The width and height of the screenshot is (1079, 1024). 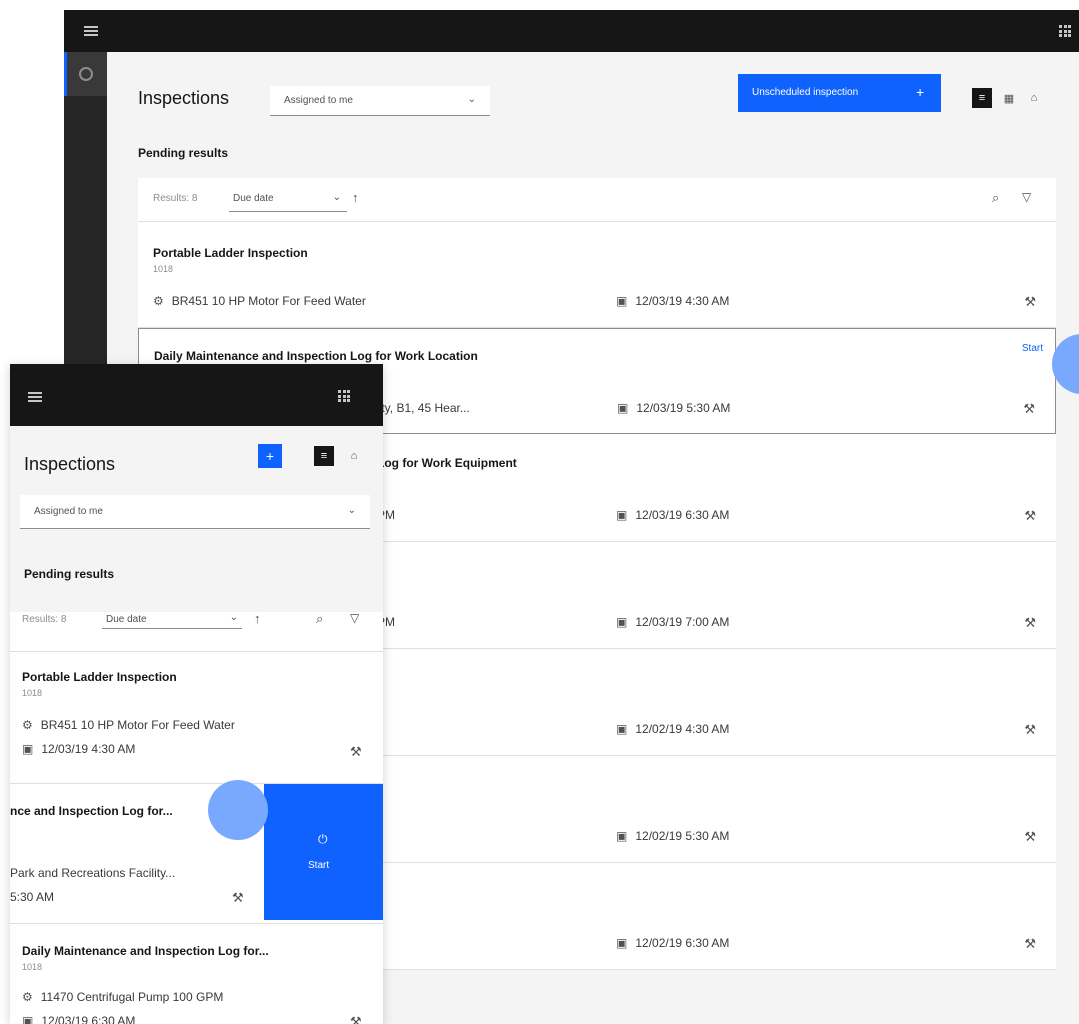 I want to click on start-swipe-button: ⏻ Start, so click(x=323, y=852).